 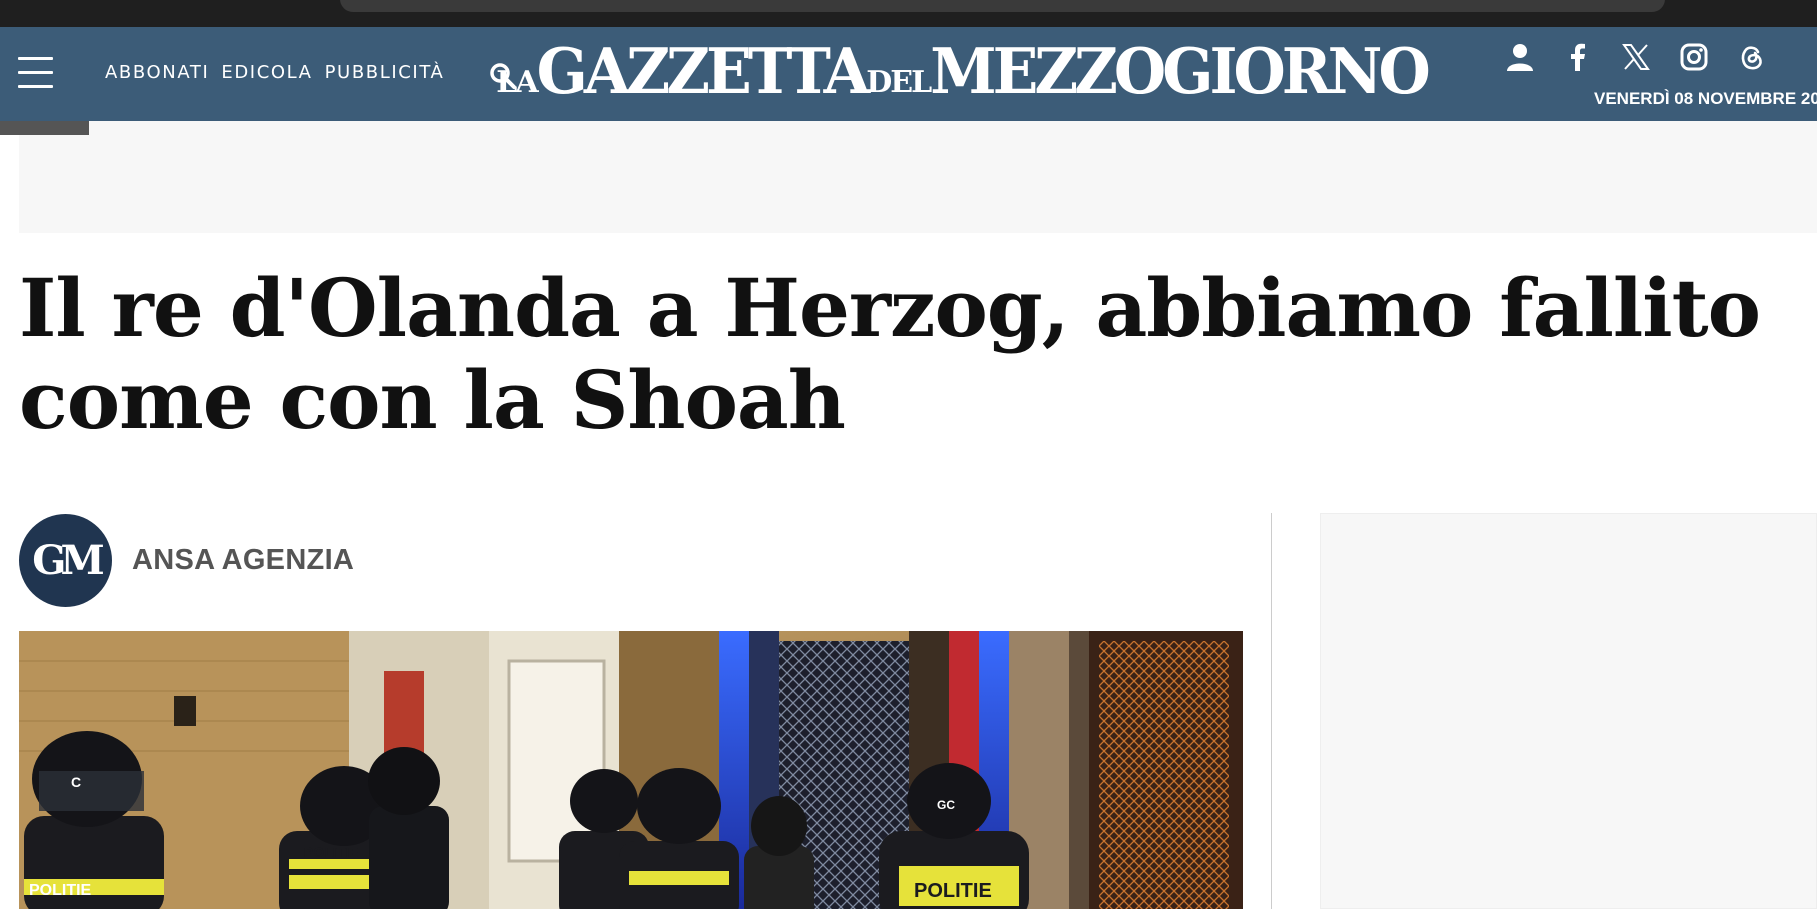 I want to click on photo-helmet-c: C, so click(x=76, y=782).